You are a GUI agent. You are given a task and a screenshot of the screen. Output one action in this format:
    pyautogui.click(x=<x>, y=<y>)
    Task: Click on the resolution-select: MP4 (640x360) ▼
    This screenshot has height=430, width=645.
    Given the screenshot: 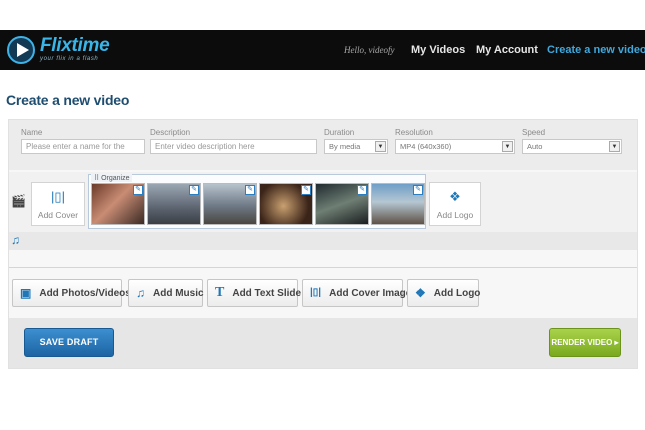 What is the action you would take?
    pyautogui.click(x=455, y=146)
    